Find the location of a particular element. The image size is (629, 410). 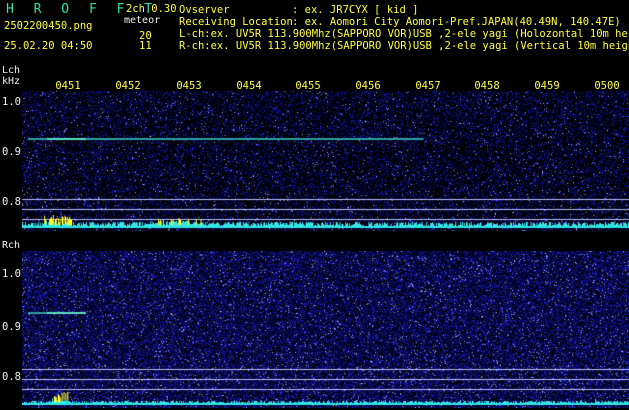

lch-label: Lch is located at coordinates (11, 70).